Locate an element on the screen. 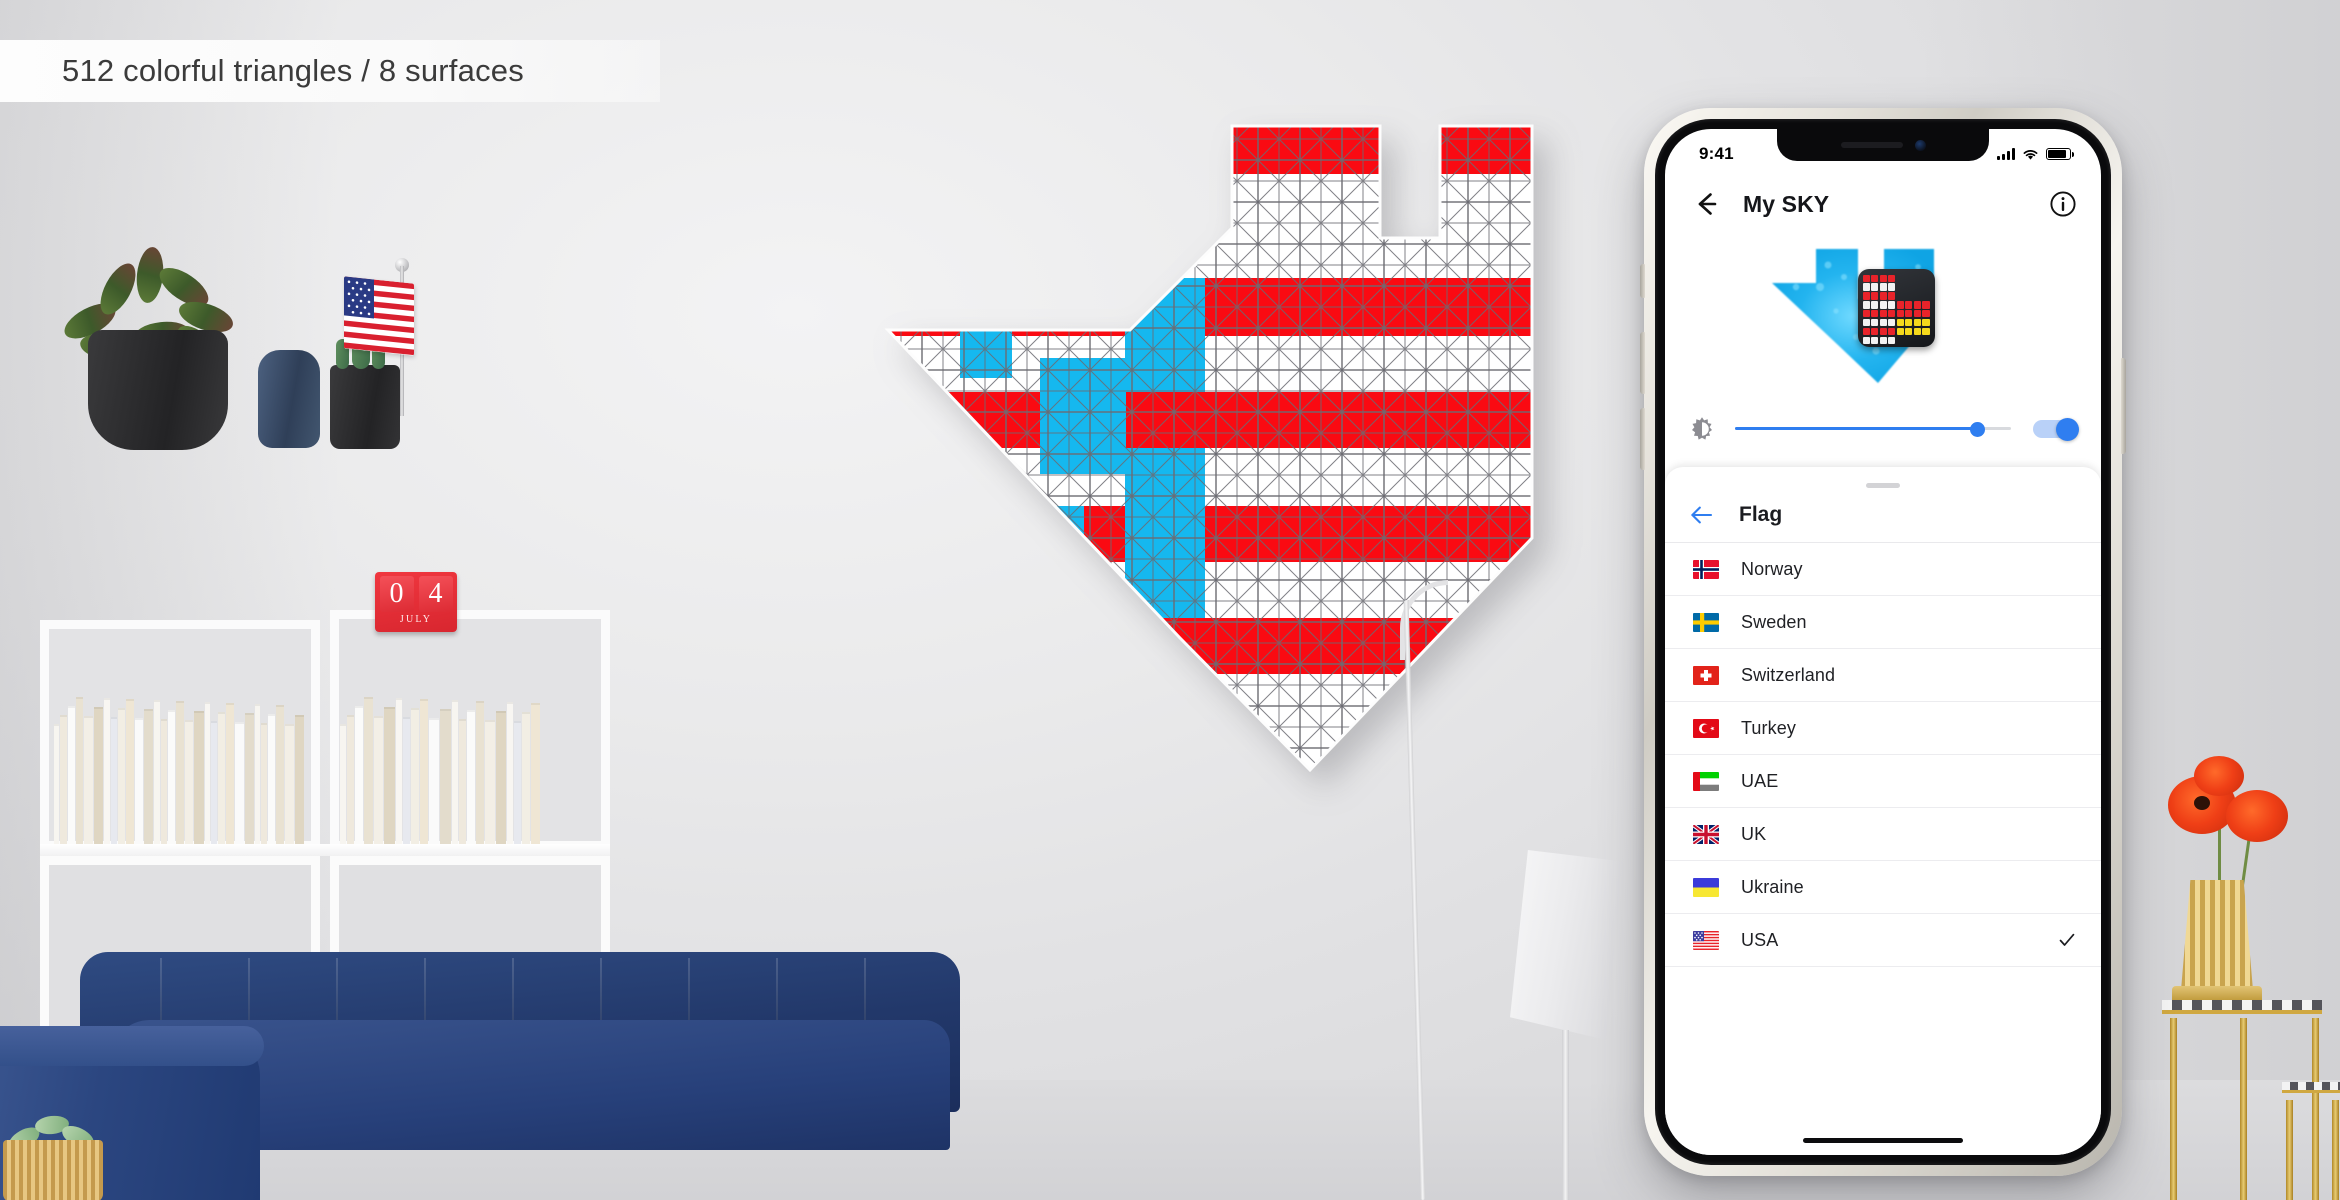 This screenshot has width=2340, height=1200. flag-norway-icon is located at coordinates (1706, 569).